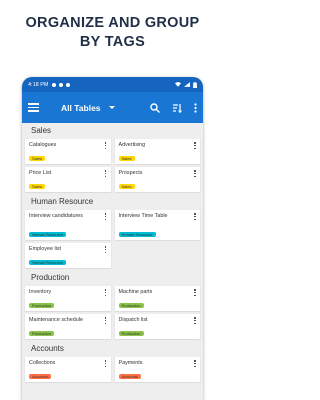  I want to click on signal-icon, so click(187, 84).